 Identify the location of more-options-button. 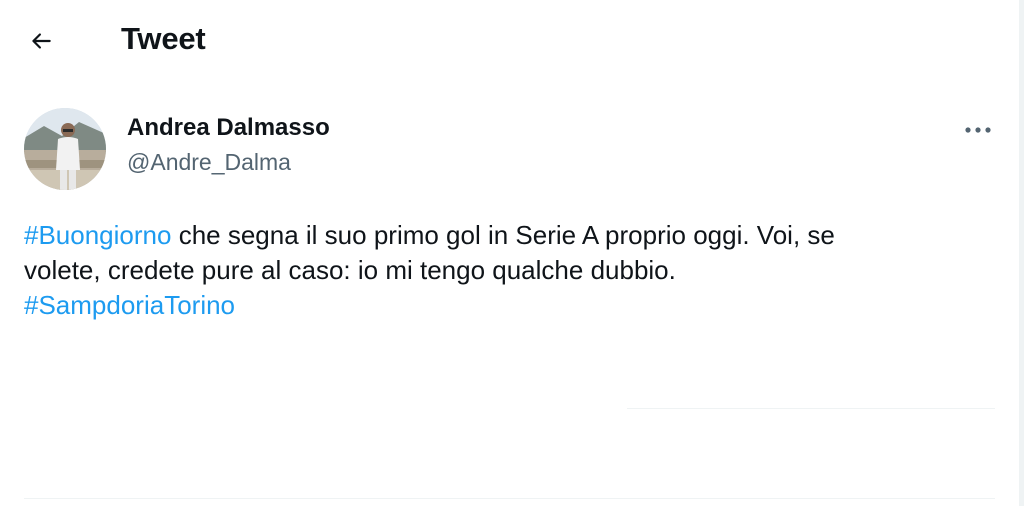
(978, 130).